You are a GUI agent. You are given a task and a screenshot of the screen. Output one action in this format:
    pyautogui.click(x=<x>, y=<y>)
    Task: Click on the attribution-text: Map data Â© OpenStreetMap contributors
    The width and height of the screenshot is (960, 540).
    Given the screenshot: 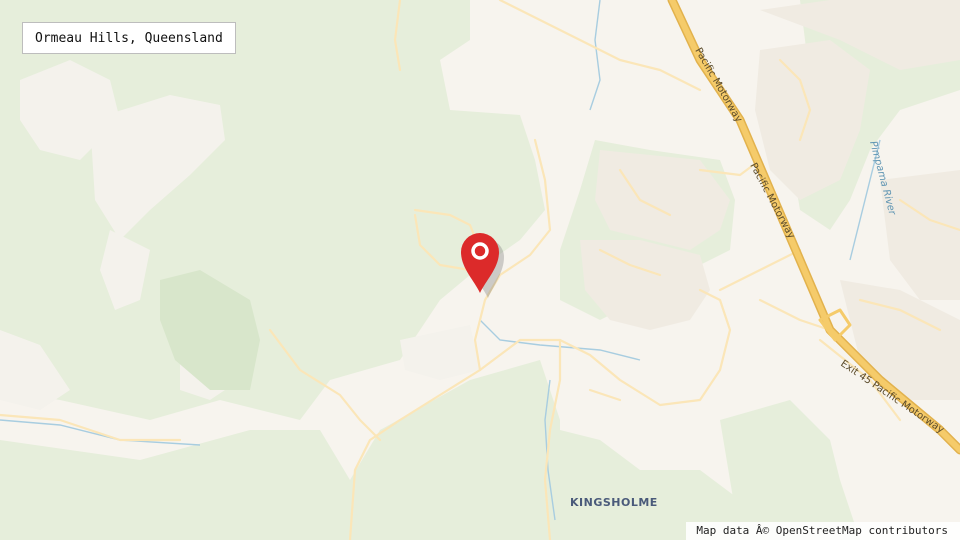 What is the action you would take?
    pyautogui.click(x=822, y=530)
    